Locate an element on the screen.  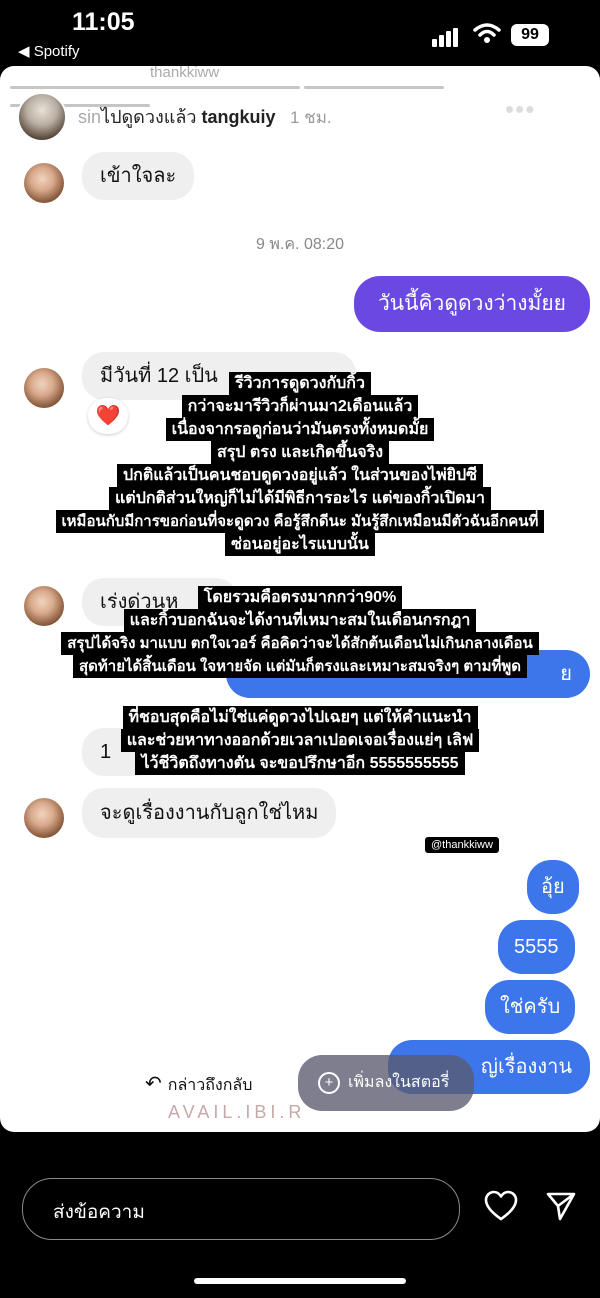
send-message-input: ส่งข้อความ is located at coordinates (241, 1209).